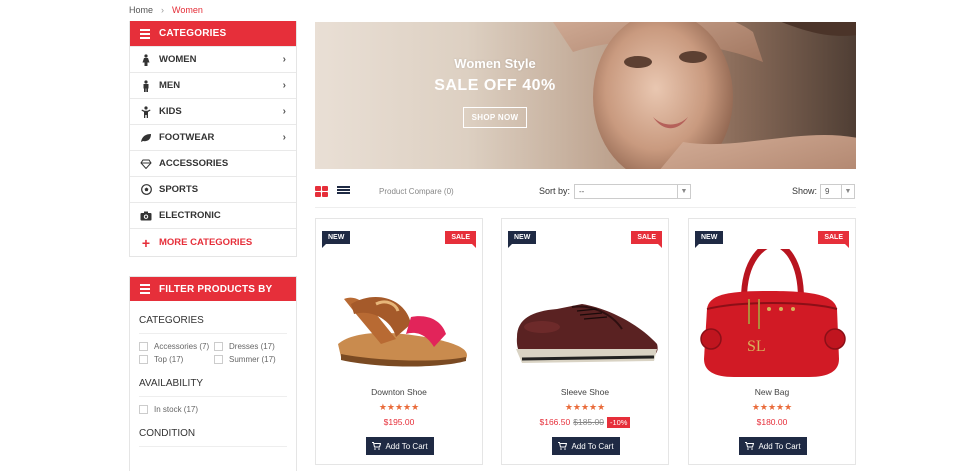  Describe the element at coordinates (182, 346) in the screenshot. I see `checkbox-label: Accessories (7)` at that location.